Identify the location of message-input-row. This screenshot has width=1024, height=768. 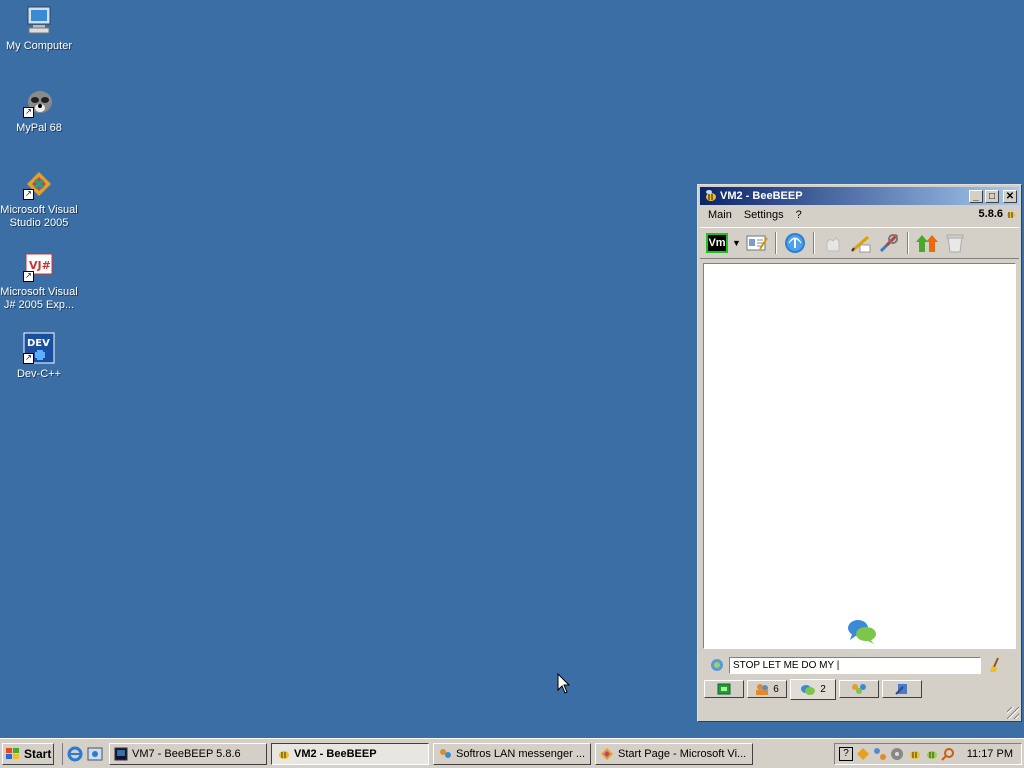
(859, 665).